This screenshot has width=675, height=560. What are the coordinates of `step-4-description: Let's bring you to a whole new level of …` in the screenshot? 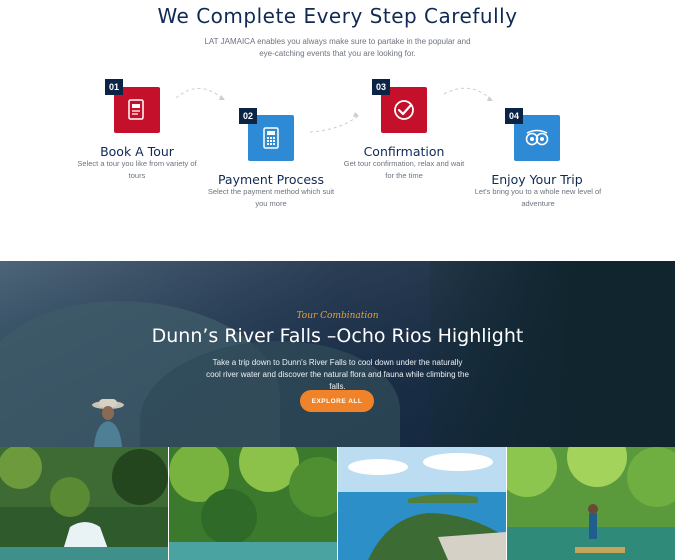 It's located at (538, 197).